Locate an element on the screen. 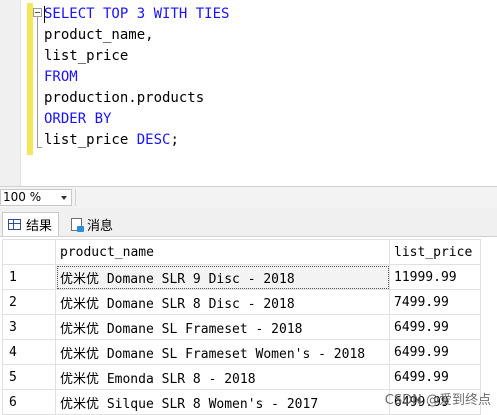 The width and height of the screenshot is (497, 415). outline-guide is located at coordinates (37, 82).